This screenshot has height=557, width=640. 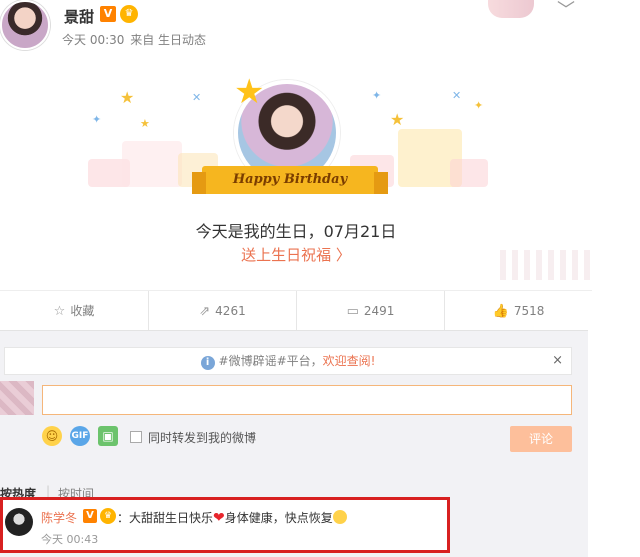 I want to click on post-meta: 今天 00:30 来自 生日动态, so click(x=134, y=39).